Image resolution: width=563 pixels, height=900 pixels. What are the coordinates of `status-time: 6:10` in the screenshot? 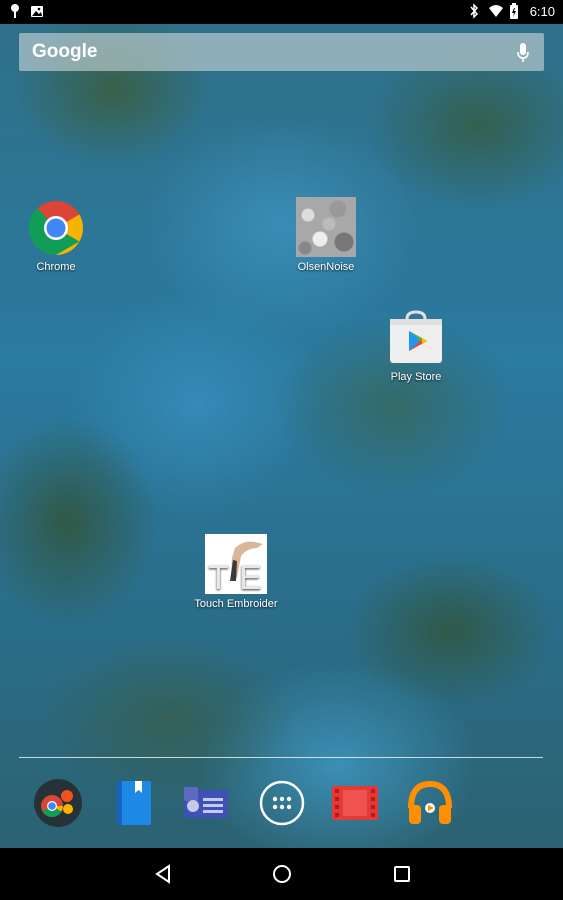 It's located at (542, 11).